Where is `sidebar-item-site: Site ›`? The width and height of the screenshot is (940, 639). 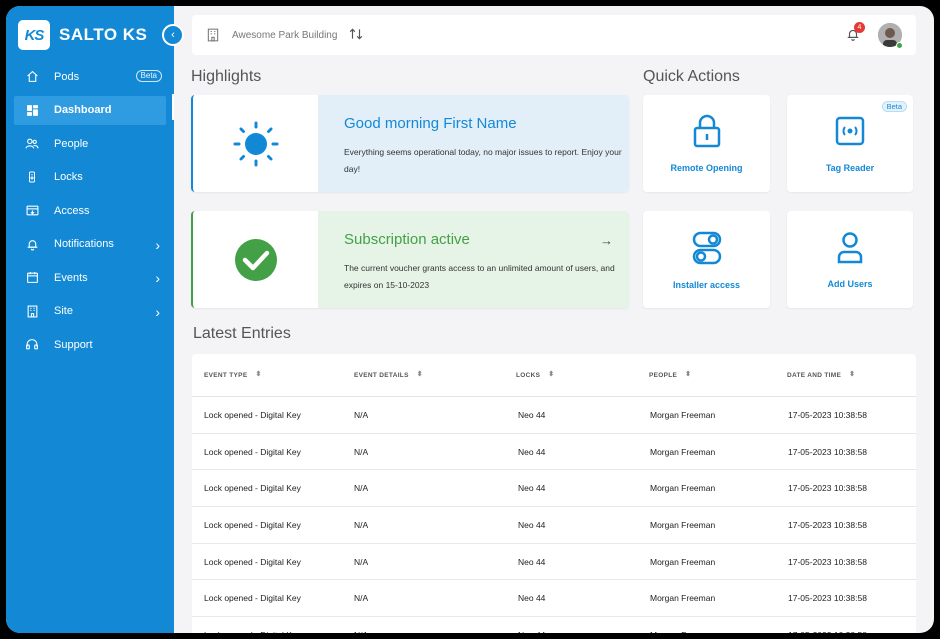 sidebar-item-site: Site › is located at coordinates (90, 311).